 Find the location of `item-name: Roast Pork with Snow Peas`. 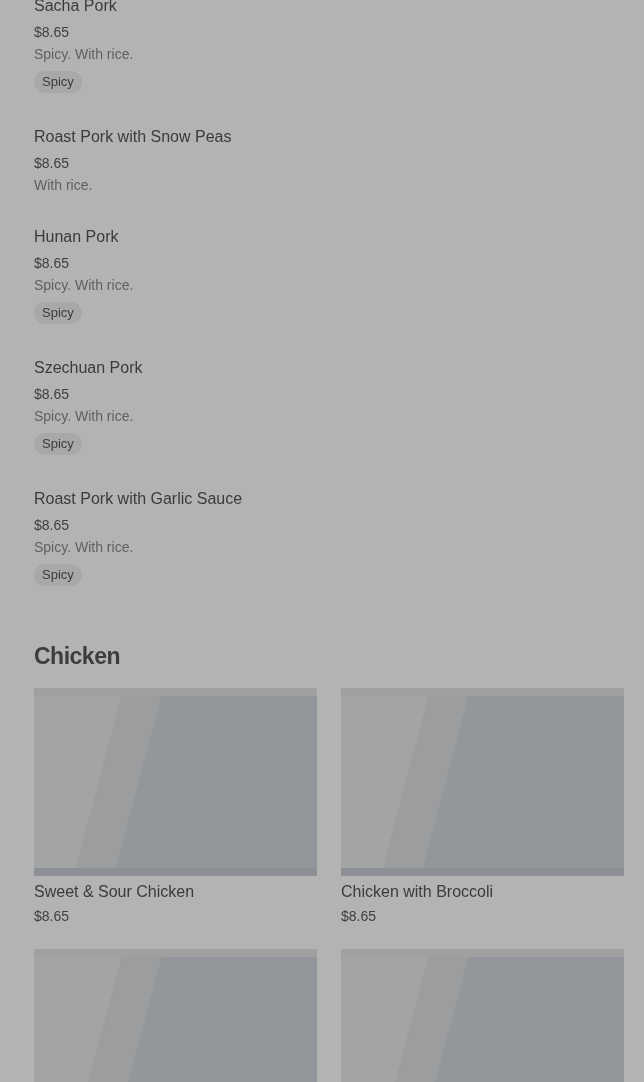

item-name: Roast Pork with Snow Peas is located at coordinates (133, 137).